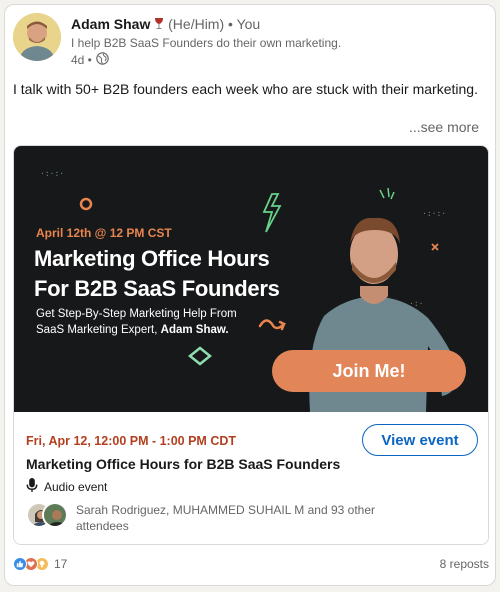 Image resolution: width=500 pixels, height=592 pixels. Describe the element at coordinates (76, 487) in the screenshot. I see `event-type: Audio event` at that location.